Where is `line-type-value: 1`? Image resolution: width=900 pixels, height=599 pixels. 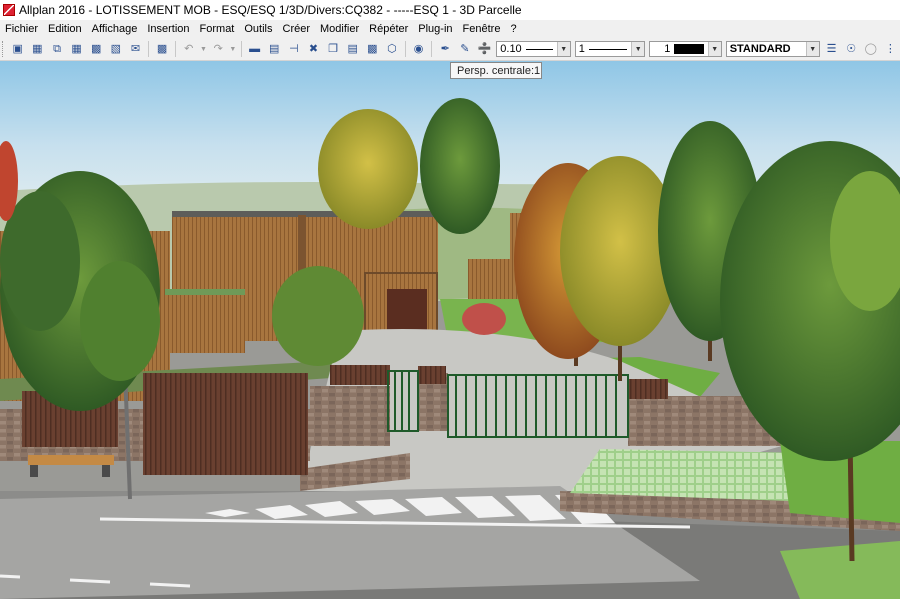
line-type-value: 1 is located at coordinates (581, 49).